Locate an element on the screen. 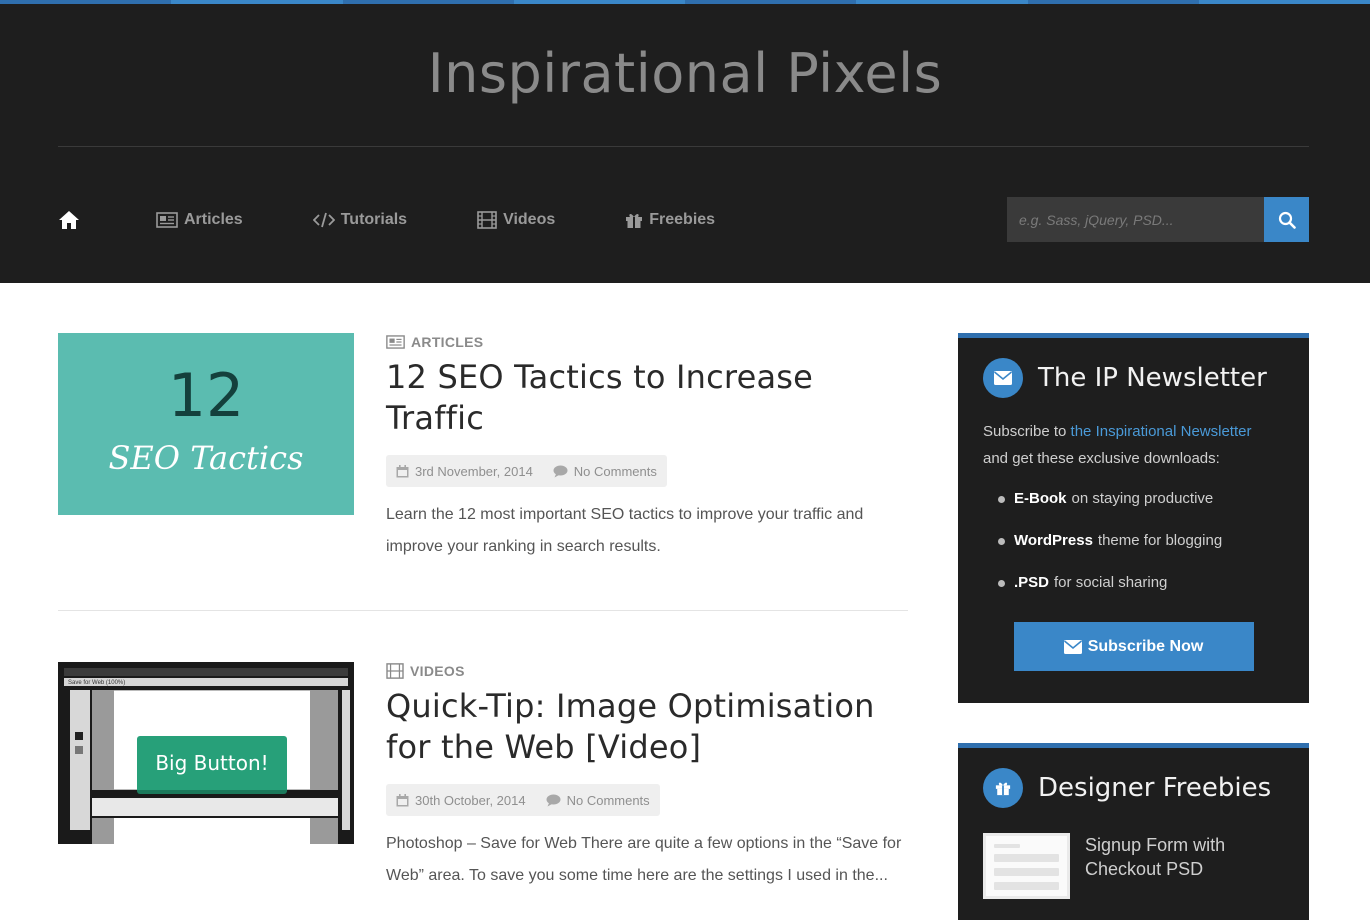  nav-label: Freebies is located at coordinates (682, 219).